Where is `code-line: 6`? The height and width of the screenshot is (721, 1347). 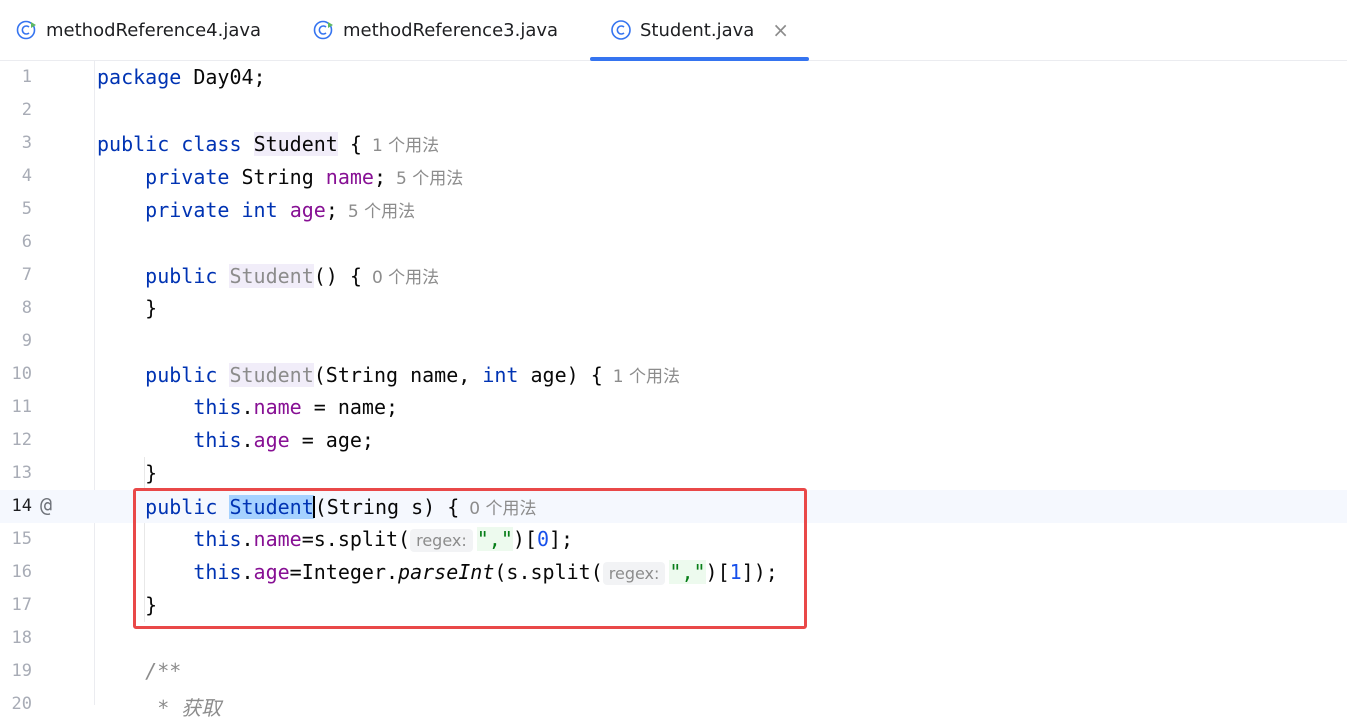 code-line: 6 is located at coordinates (673, 242).